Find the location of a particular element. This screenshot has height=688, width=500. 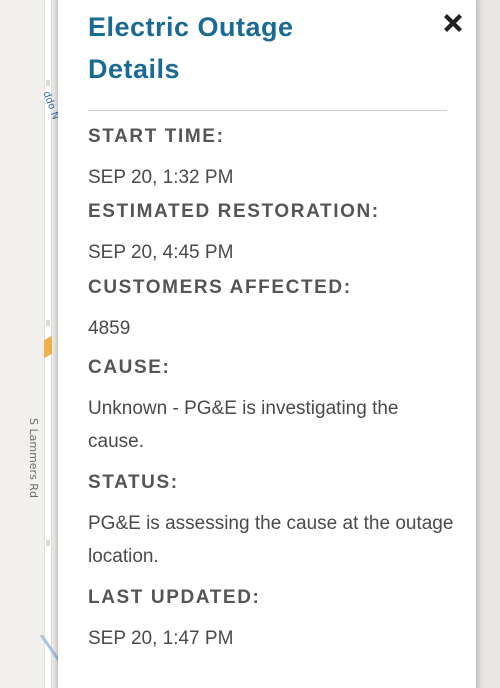

map-right-edge is located at coordinates (488, 344).